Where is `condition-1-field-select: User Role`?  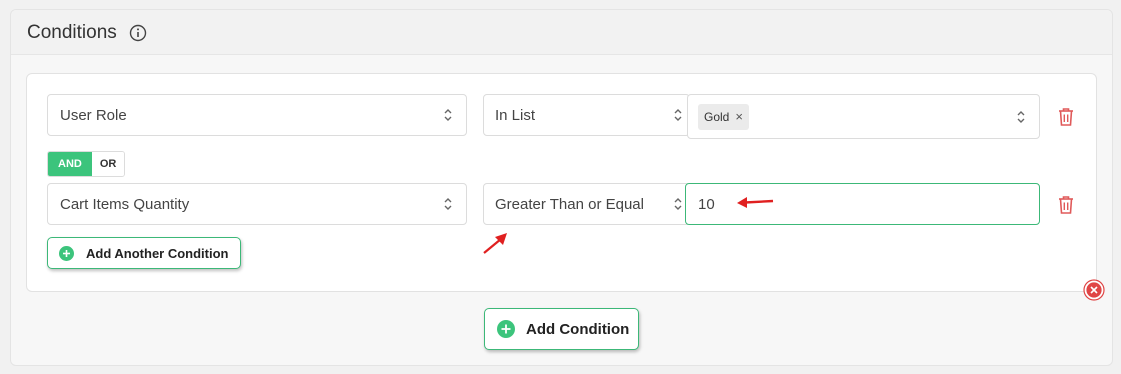
condition-1-field-select: User Role is located at coordinates (257, 115).